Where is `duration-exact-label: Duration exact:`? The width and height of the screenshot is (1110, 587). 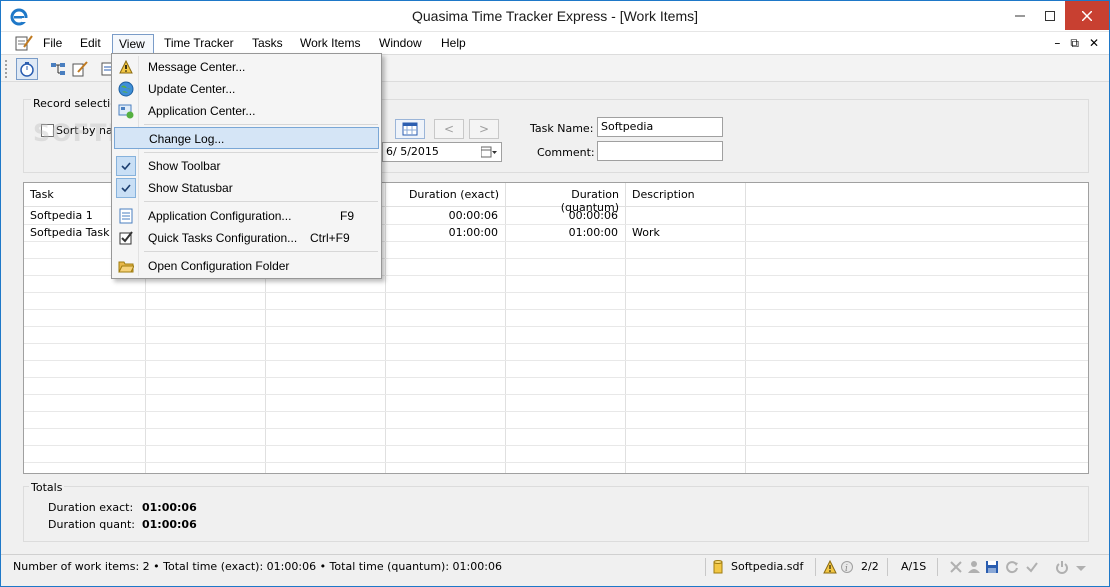
duration-exact-label: Duration exact: is located at coordinates (91, 507).